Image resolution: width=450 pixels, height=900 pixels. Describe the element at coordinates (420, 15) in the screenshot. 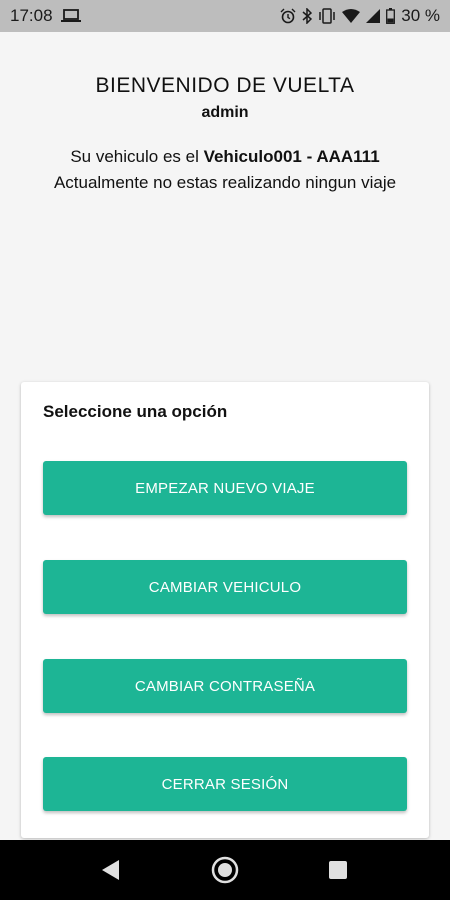

I see `battery-percent: 30 %` at that location.